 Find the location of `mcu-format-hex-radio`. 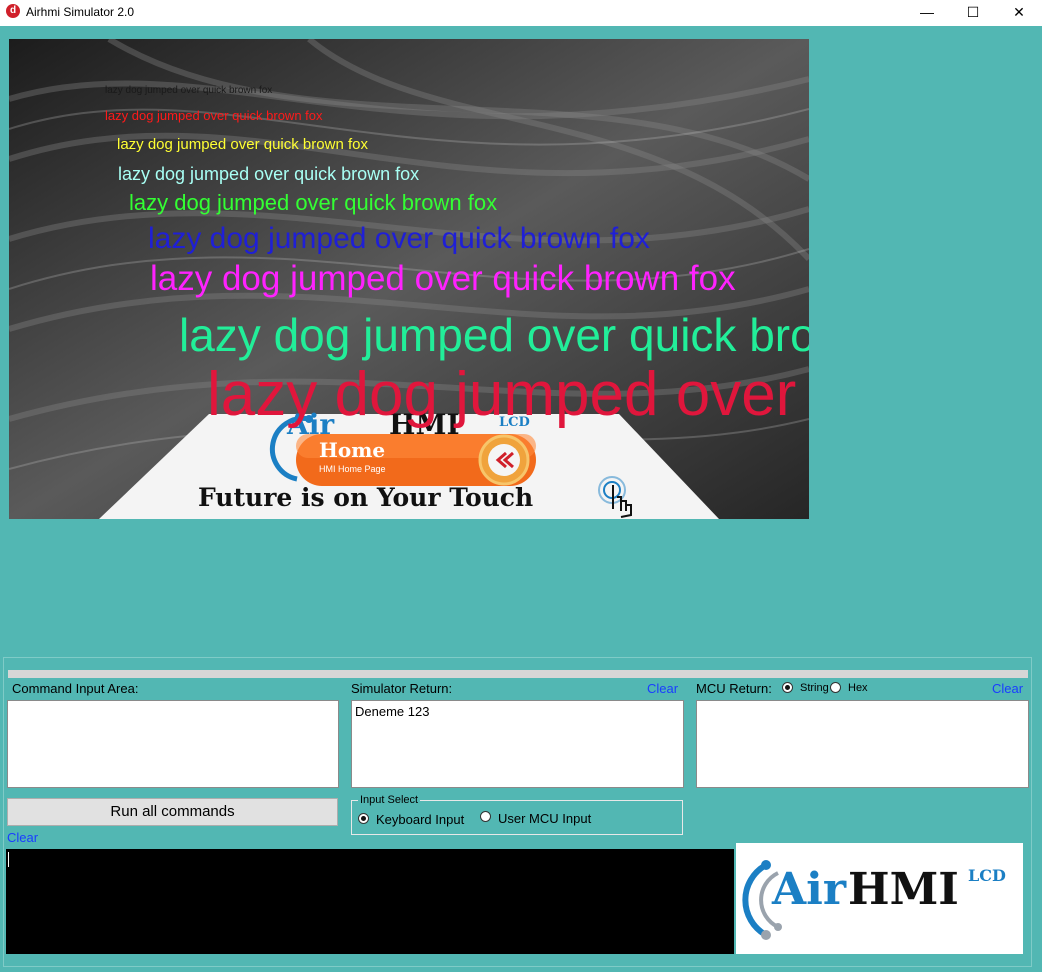

mcu-format-hex-radio is located at coordinates (835, 687).